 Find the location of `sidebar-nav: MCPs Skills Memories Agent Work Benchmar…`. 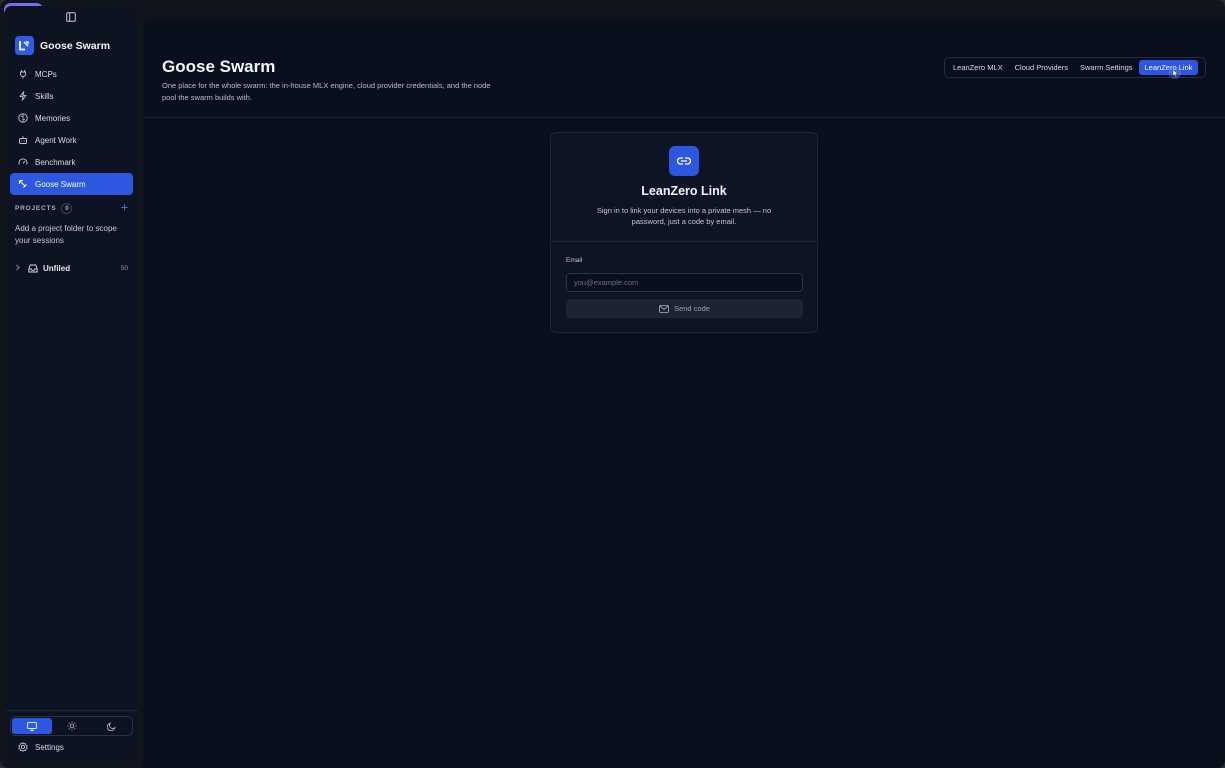

sidebar-nav: MCPs Skills Memories Agent Work Benchmar… is located at coordinates (71, 129).